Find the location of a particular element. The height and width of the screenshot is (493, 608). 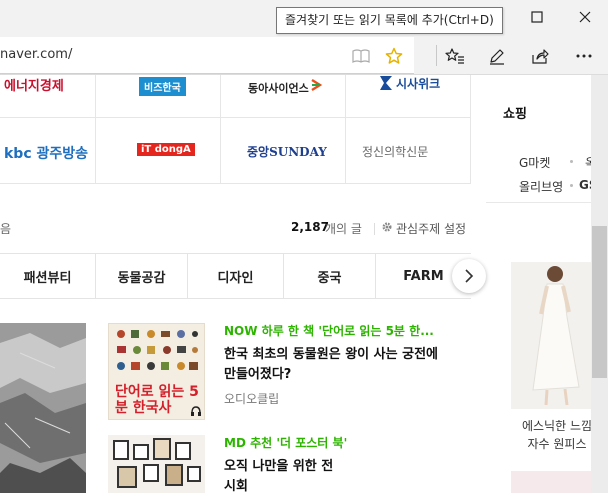

tab-label: 디자인 is located at coordinates (235, 278).